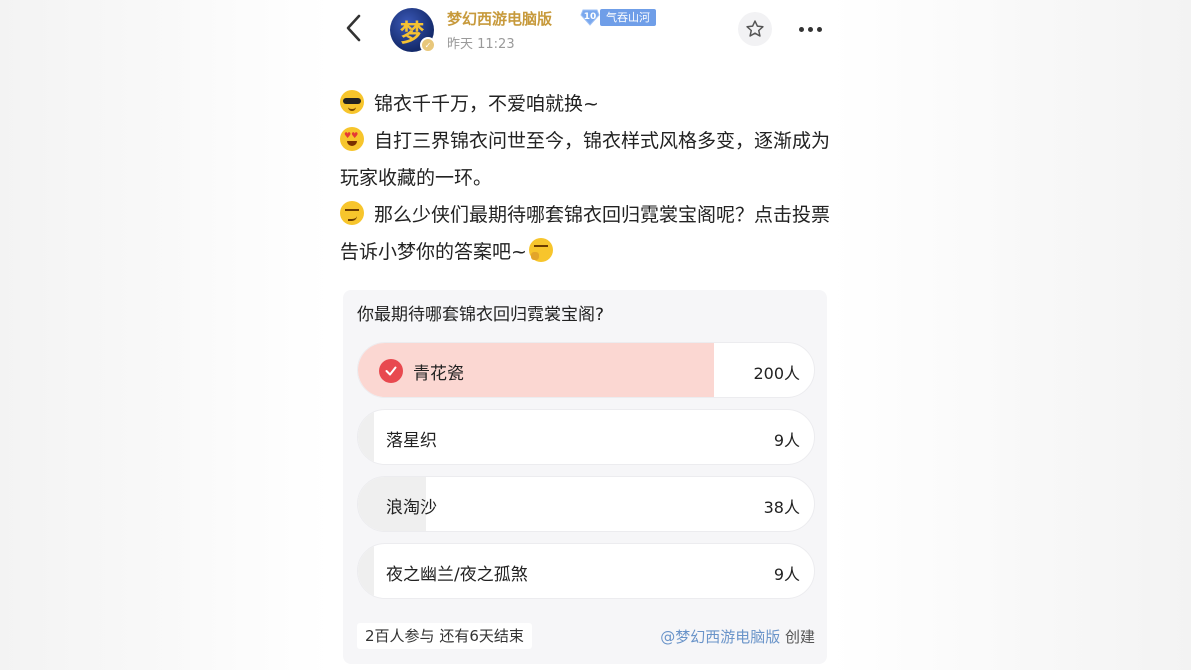 Image resolution: width=1191 pixels, height=670 pixels. I want to click on favorite-button, so click(755, 29).